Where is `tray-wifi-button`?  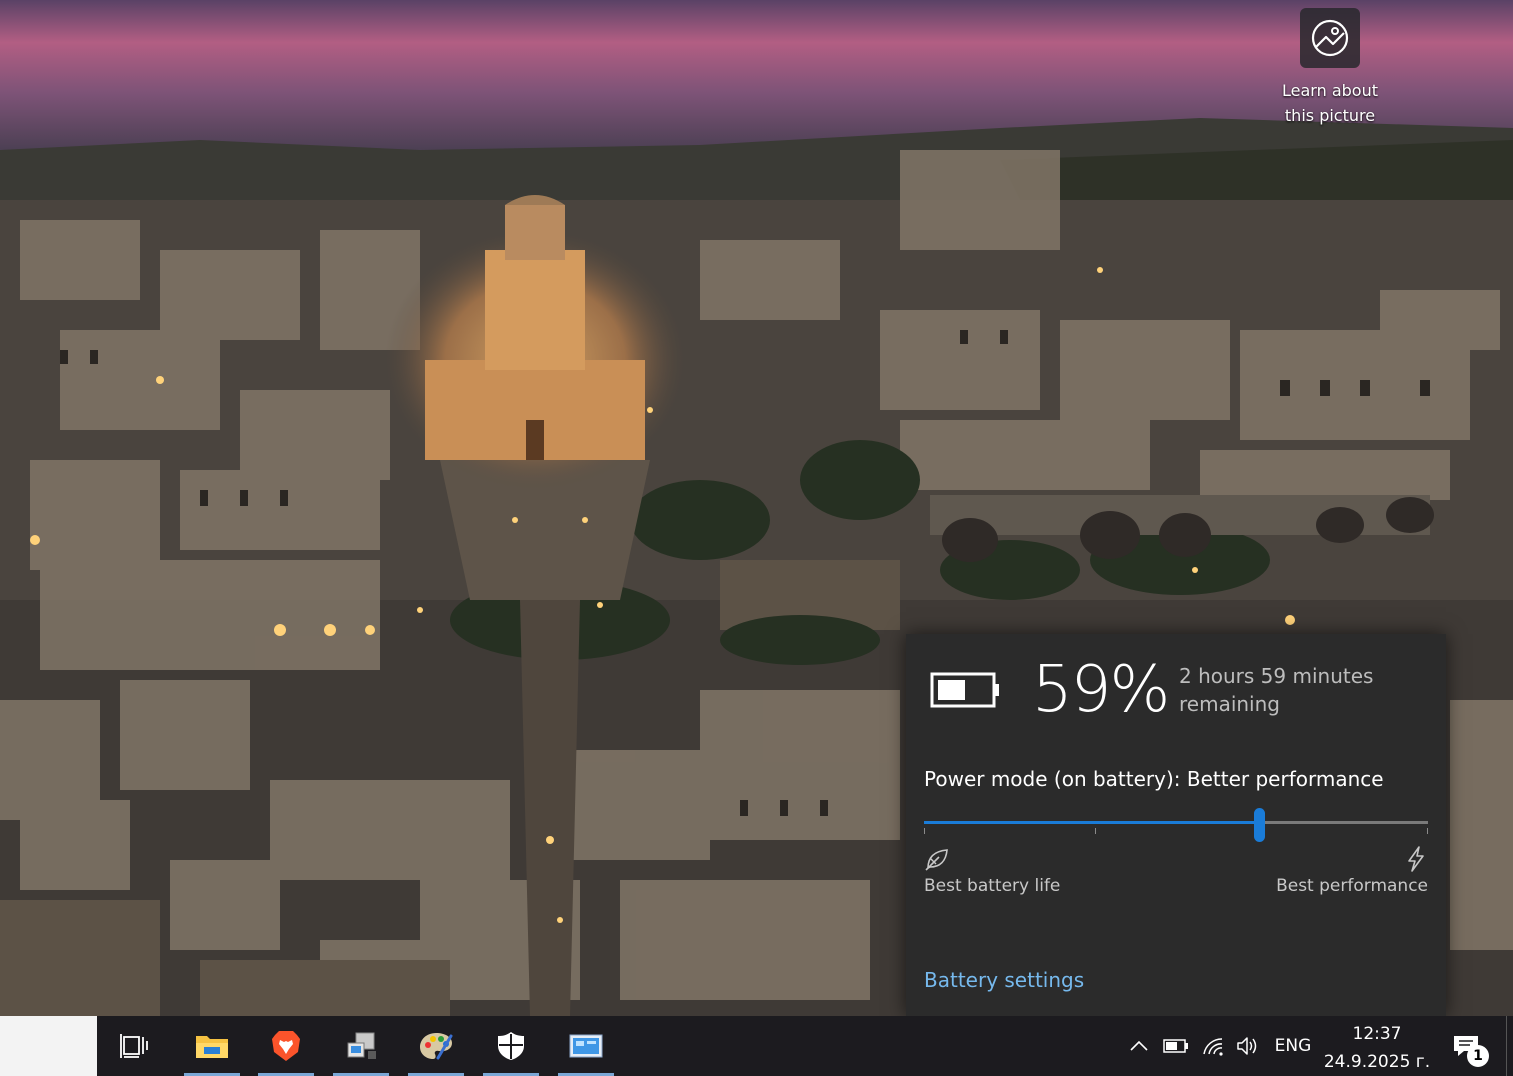 tray-wifi-button is located at coordinates (1213, 1046).